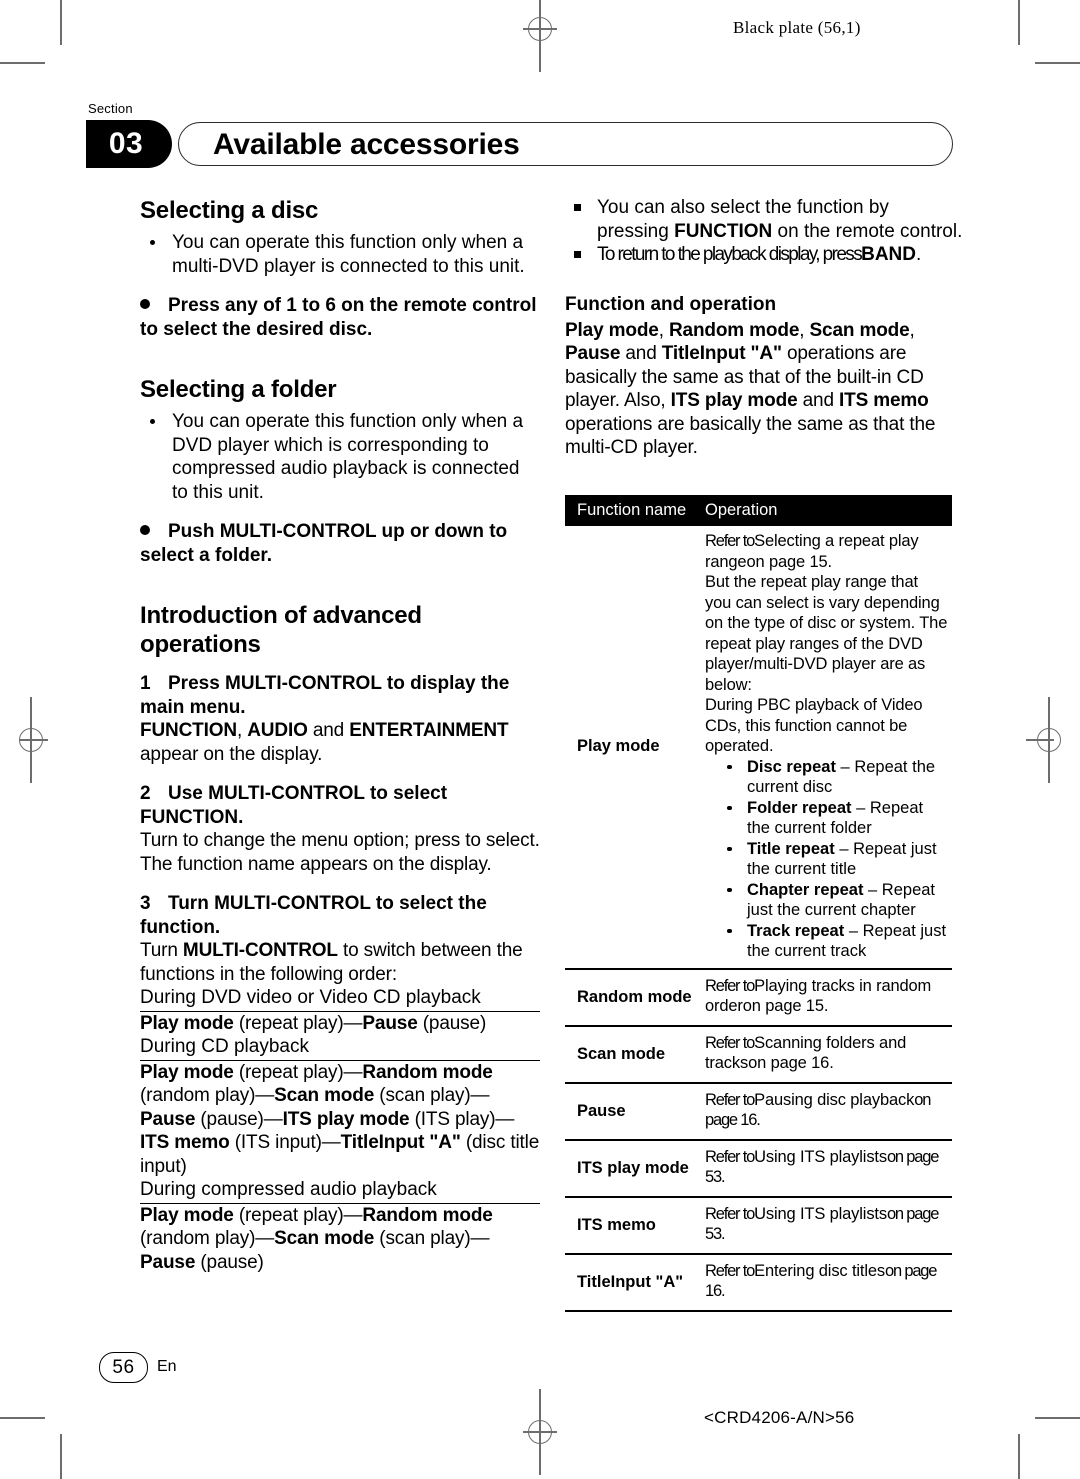 Image resolution: width=1080 pixels, height=1479 pixels. I want to click on term-multi-control: MULTI-CONTROL, so click(260, 950).